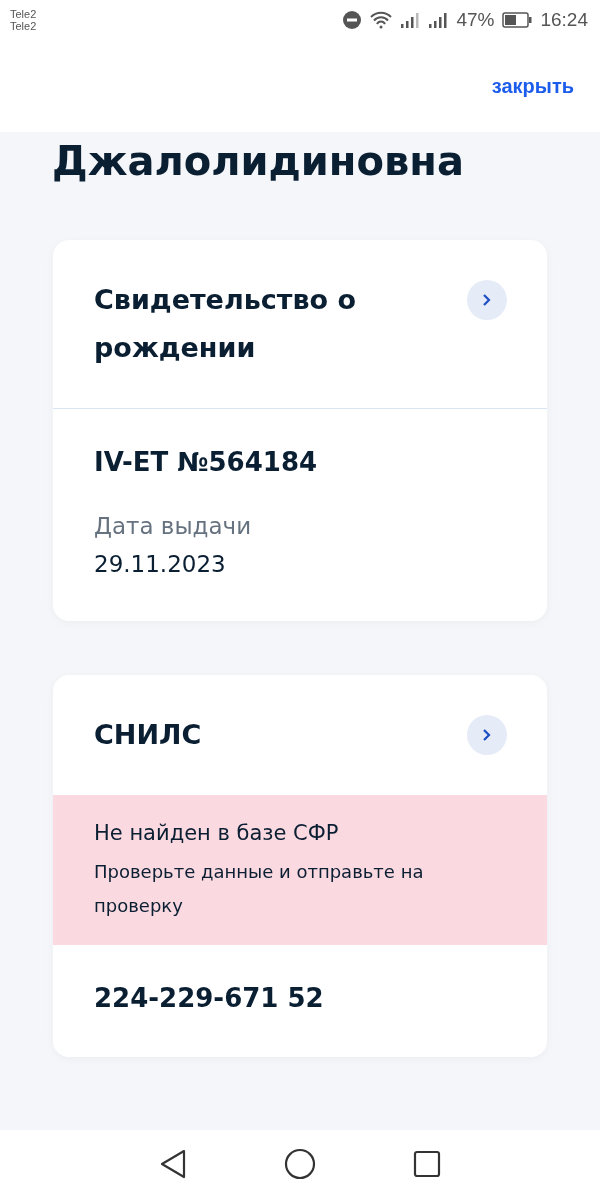  I want to click on document-number: IV-ET №564184, so click(206, 462).